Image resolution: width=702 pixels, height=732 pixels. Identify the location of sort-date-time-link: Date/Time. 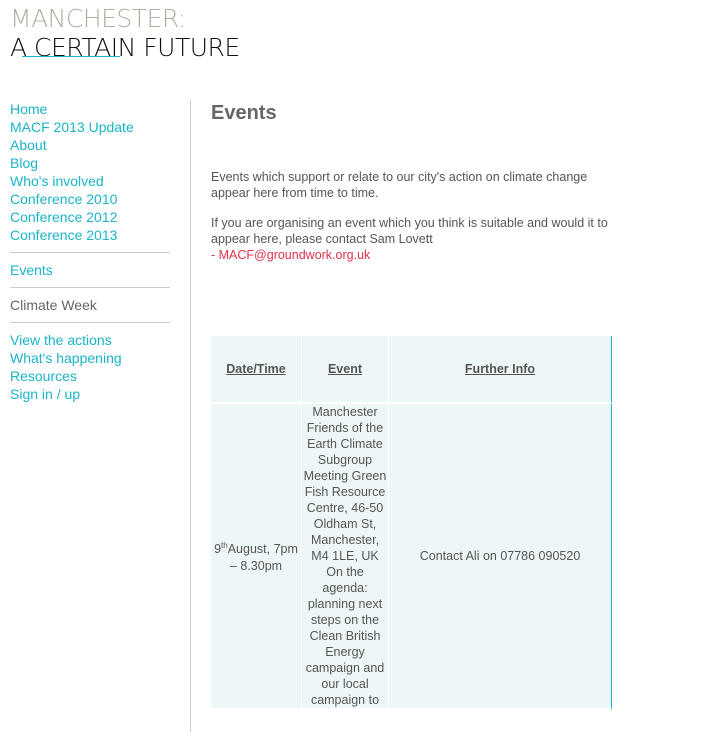
(256, 369).